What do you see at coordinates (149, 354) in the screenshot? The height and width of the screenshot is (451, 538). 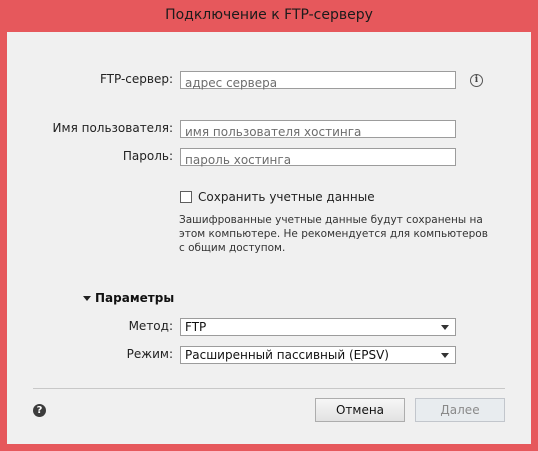 I see `mode-label: Режим:` at bounding box center [149, 354].